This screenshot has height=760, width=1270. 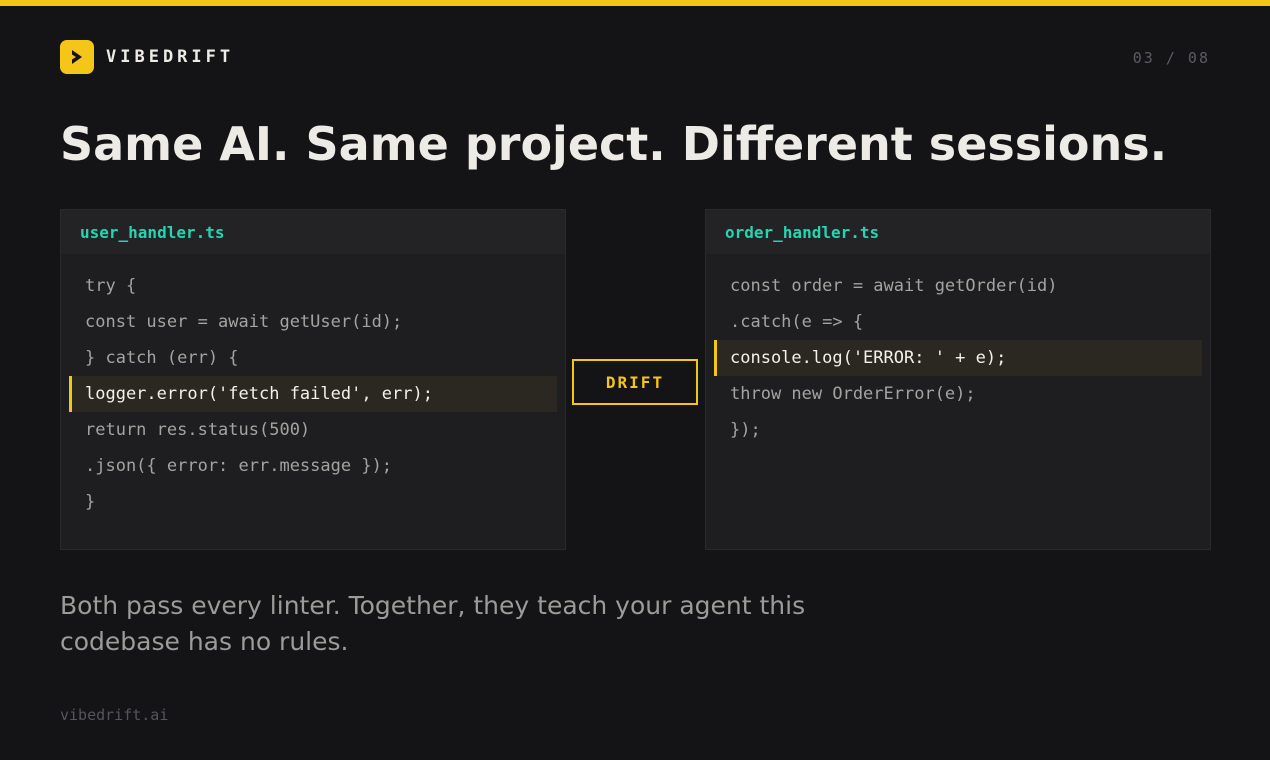 I want to click on code-line-highlighted: logger.error('fetch failed', err);, so click(x=313, y=394).